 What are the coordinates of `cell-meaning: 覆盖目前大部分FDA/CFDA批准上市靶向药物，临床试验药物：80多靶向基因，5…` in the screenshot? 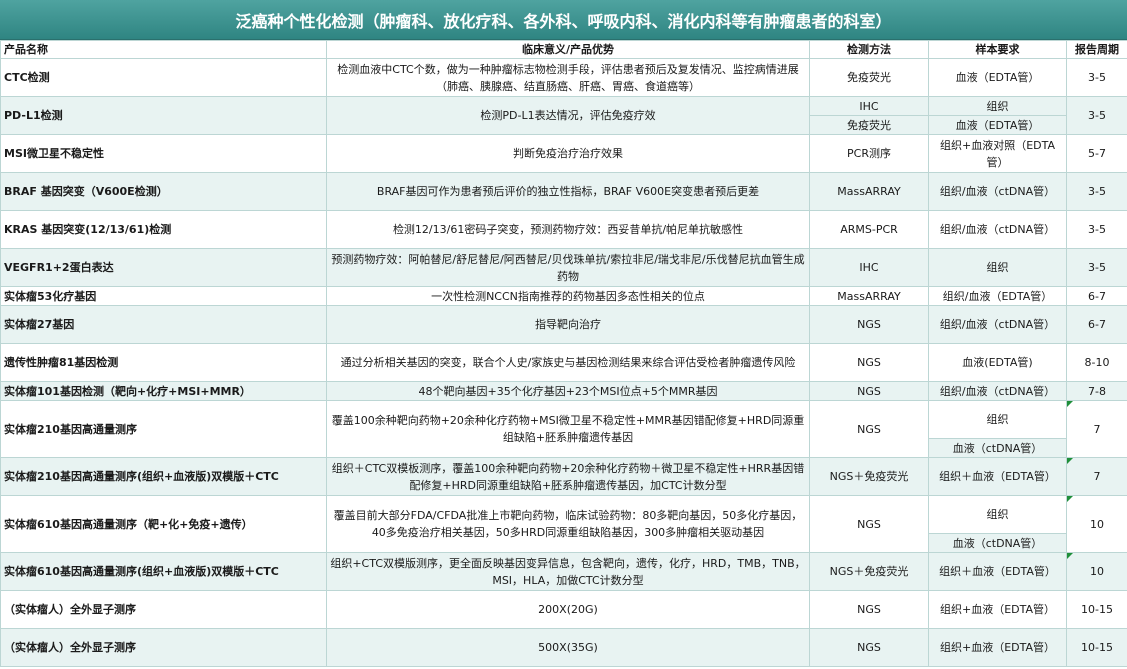 It's located at (568, 524).